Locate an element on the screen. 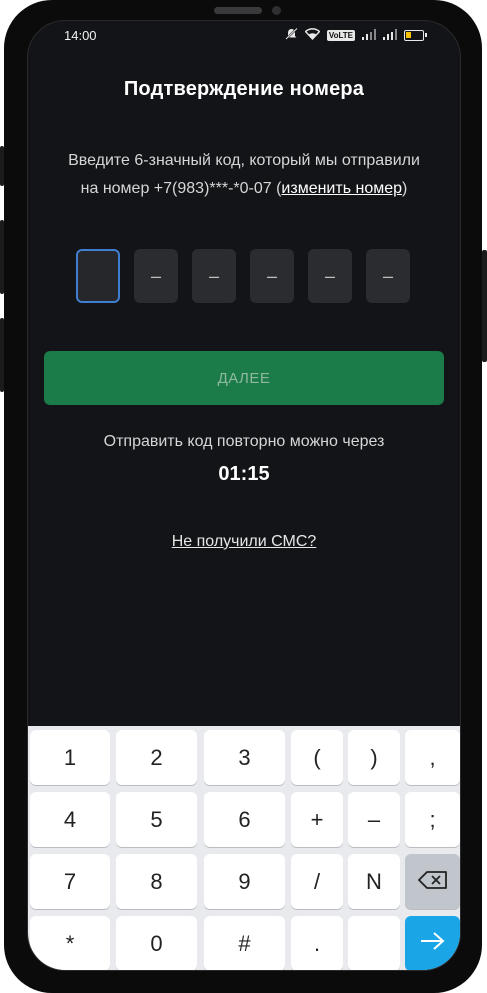 This screenshot has width=487, height=993. closing-paren: ) is located at coordinates (405, 188).